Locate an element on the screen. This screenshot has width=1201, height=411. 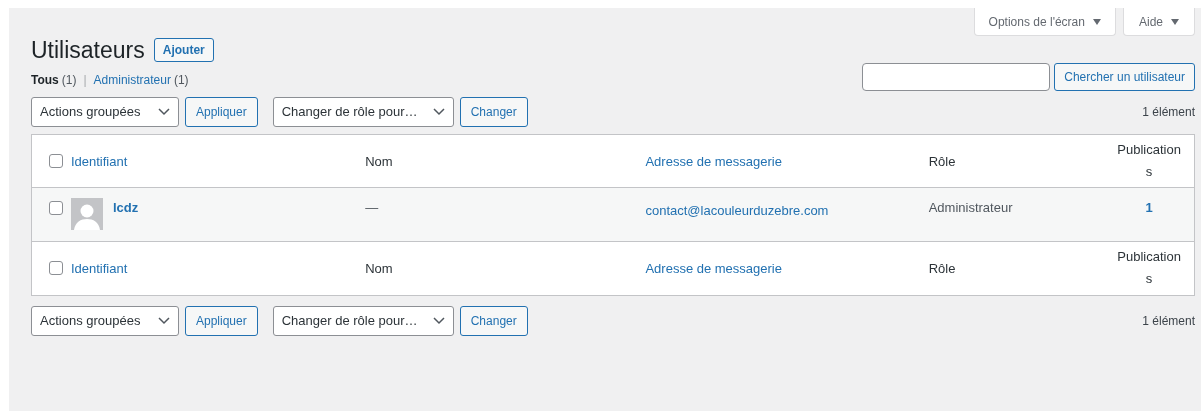
filter-link: Tous is located at coordinates (45, 79).